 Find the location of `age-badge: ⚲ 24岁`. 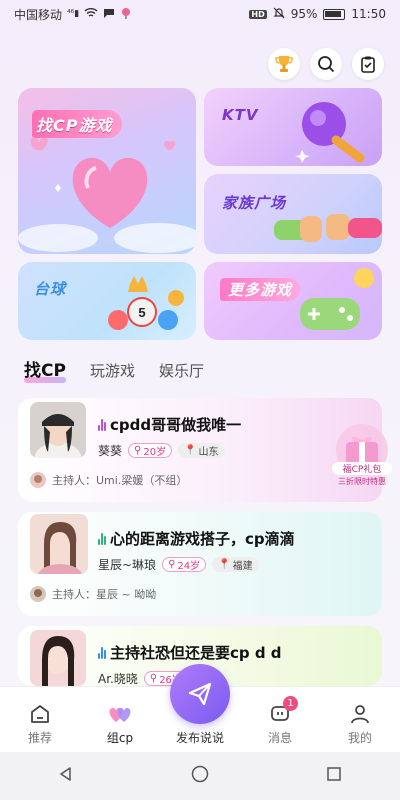

age-badge: ⚲ 24岁 is located at coordinates (184, 564).